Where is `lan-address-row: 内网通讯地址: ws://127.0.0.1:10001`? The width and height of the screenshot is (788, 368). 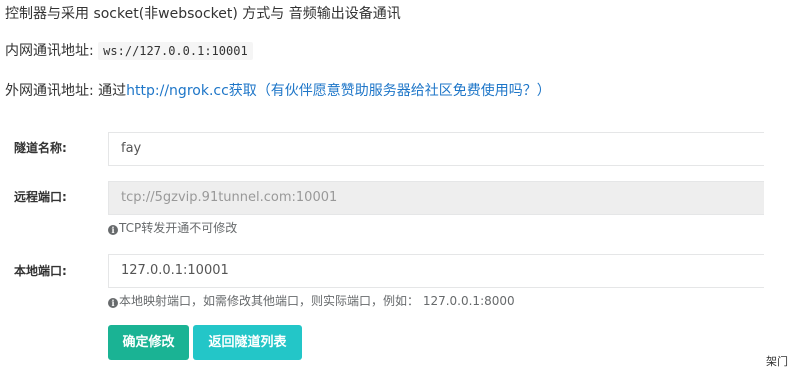
lan-address-row: 内网通讯地址: ws://127.0.0.1:10001 is located at coordinates (129, 51).